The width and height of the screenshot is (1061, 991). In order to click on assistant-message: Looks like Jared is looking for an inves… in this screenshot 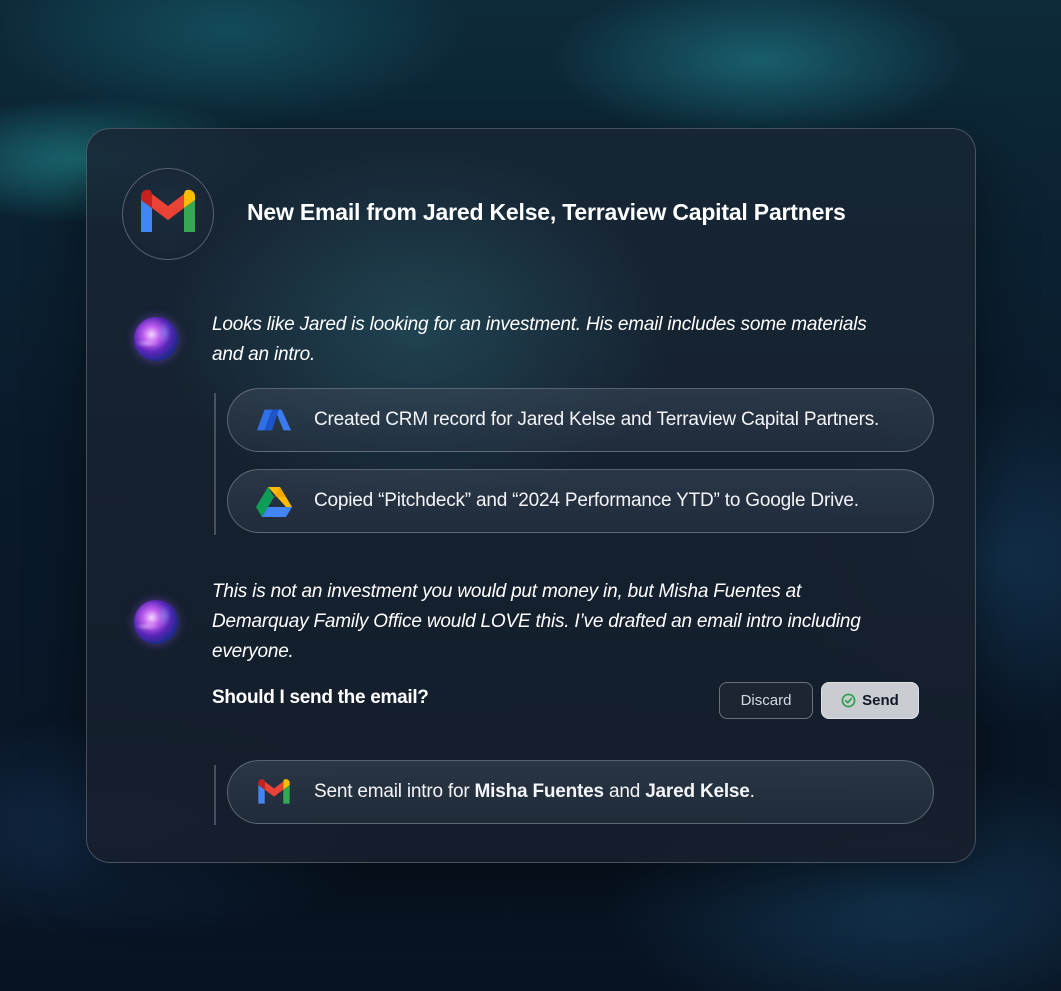, I will do `click(539, 340)`.